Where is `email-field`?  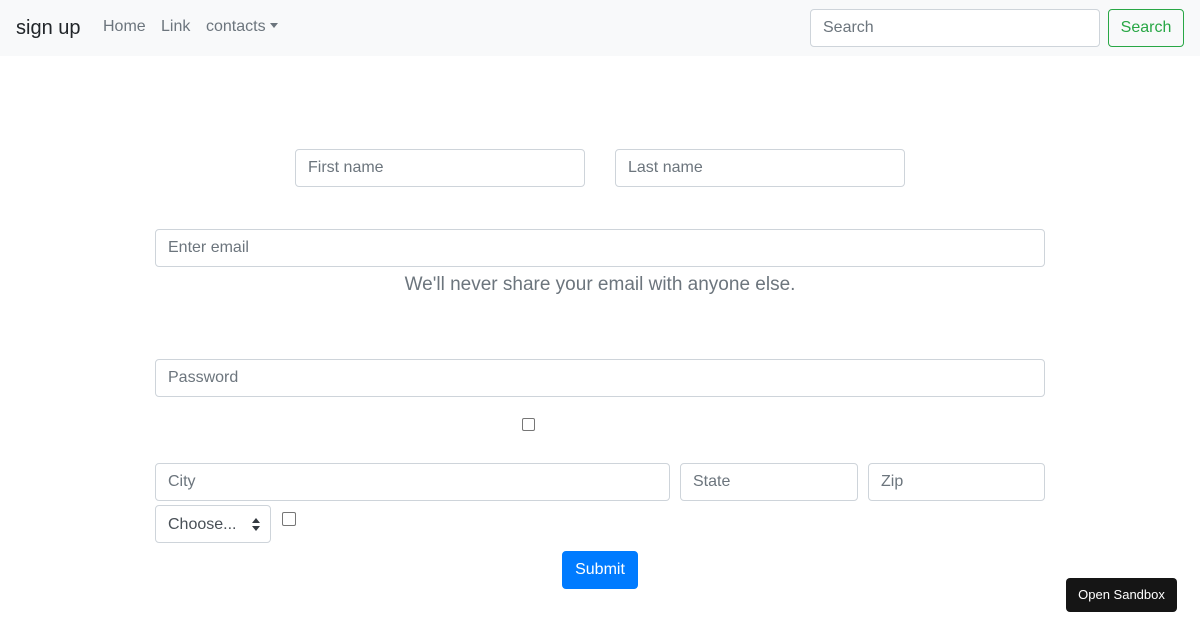 email-field is located at coordinates (600, 248).